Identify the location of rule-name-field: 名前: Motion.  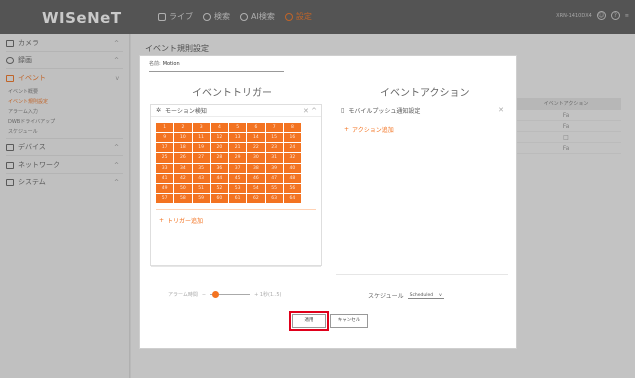
(164, 63).